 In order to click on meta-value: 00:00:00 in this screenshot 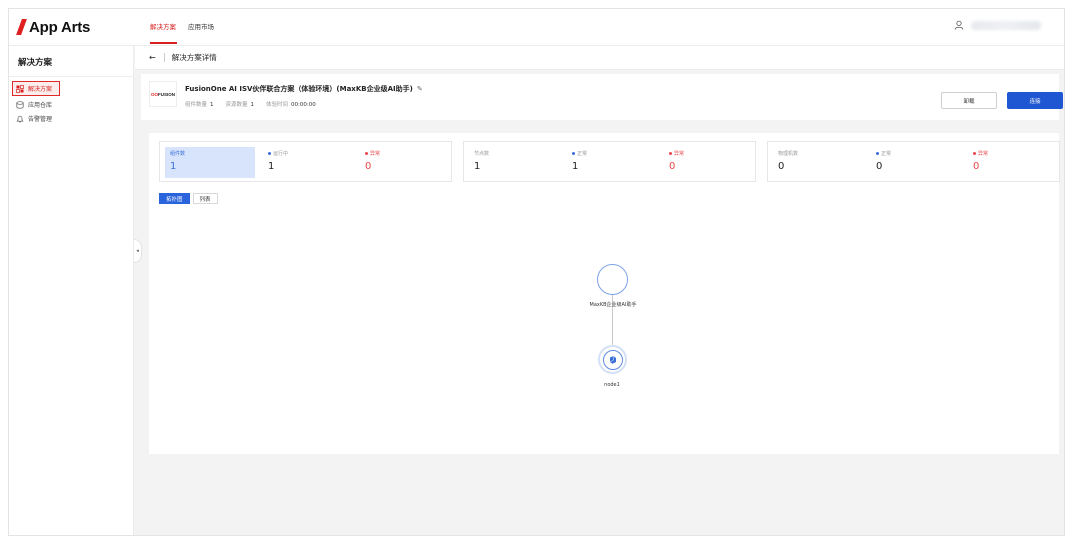, I will do `click(303, 105)`.